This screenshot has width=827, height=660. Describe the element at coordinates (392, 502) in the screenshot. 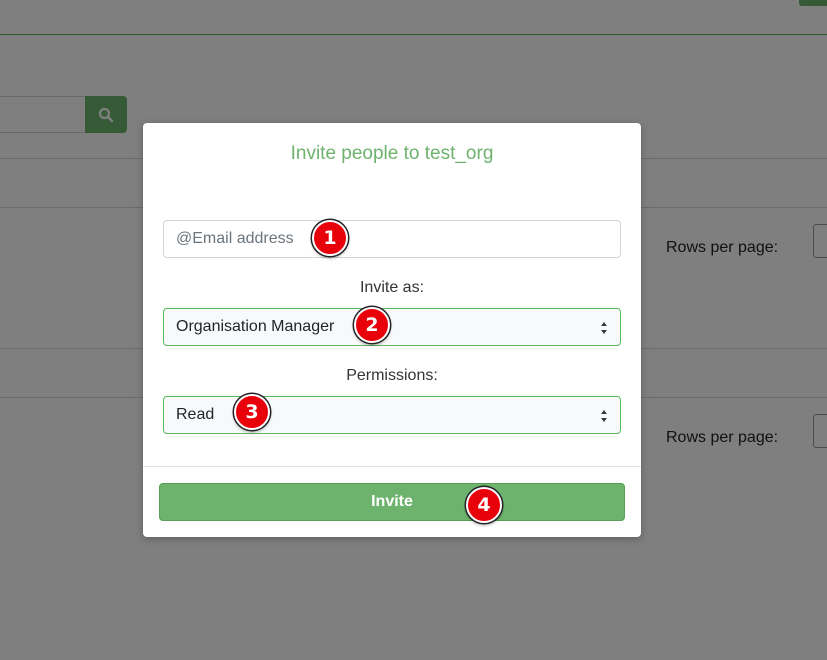

I see `invite-button: Invite` at that location.